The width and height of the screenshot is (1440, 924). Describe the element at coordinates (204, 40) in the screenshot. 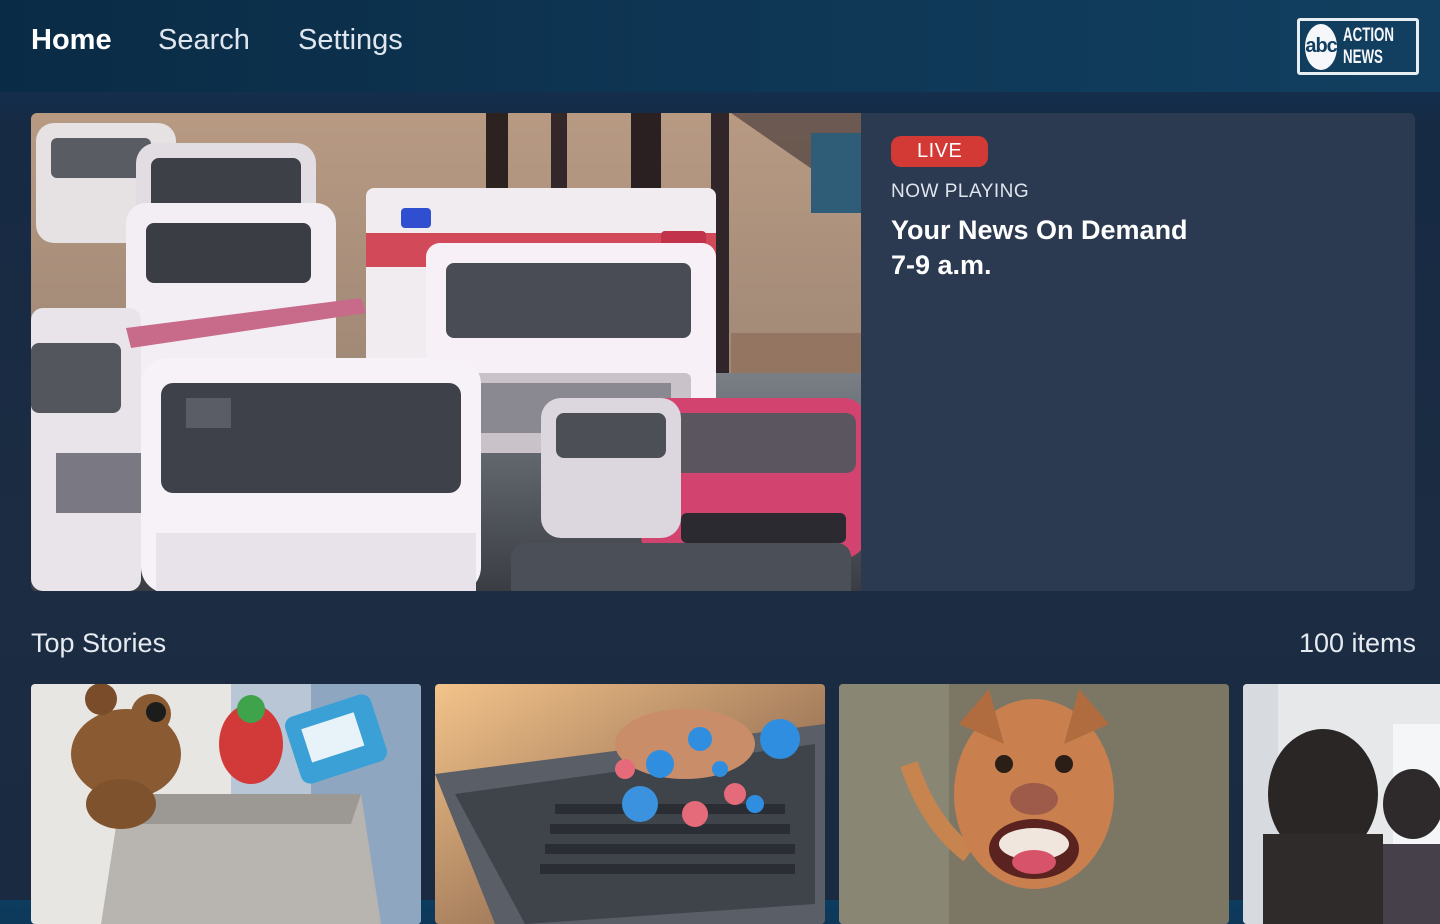

I see `nav-search: Search` at that location.